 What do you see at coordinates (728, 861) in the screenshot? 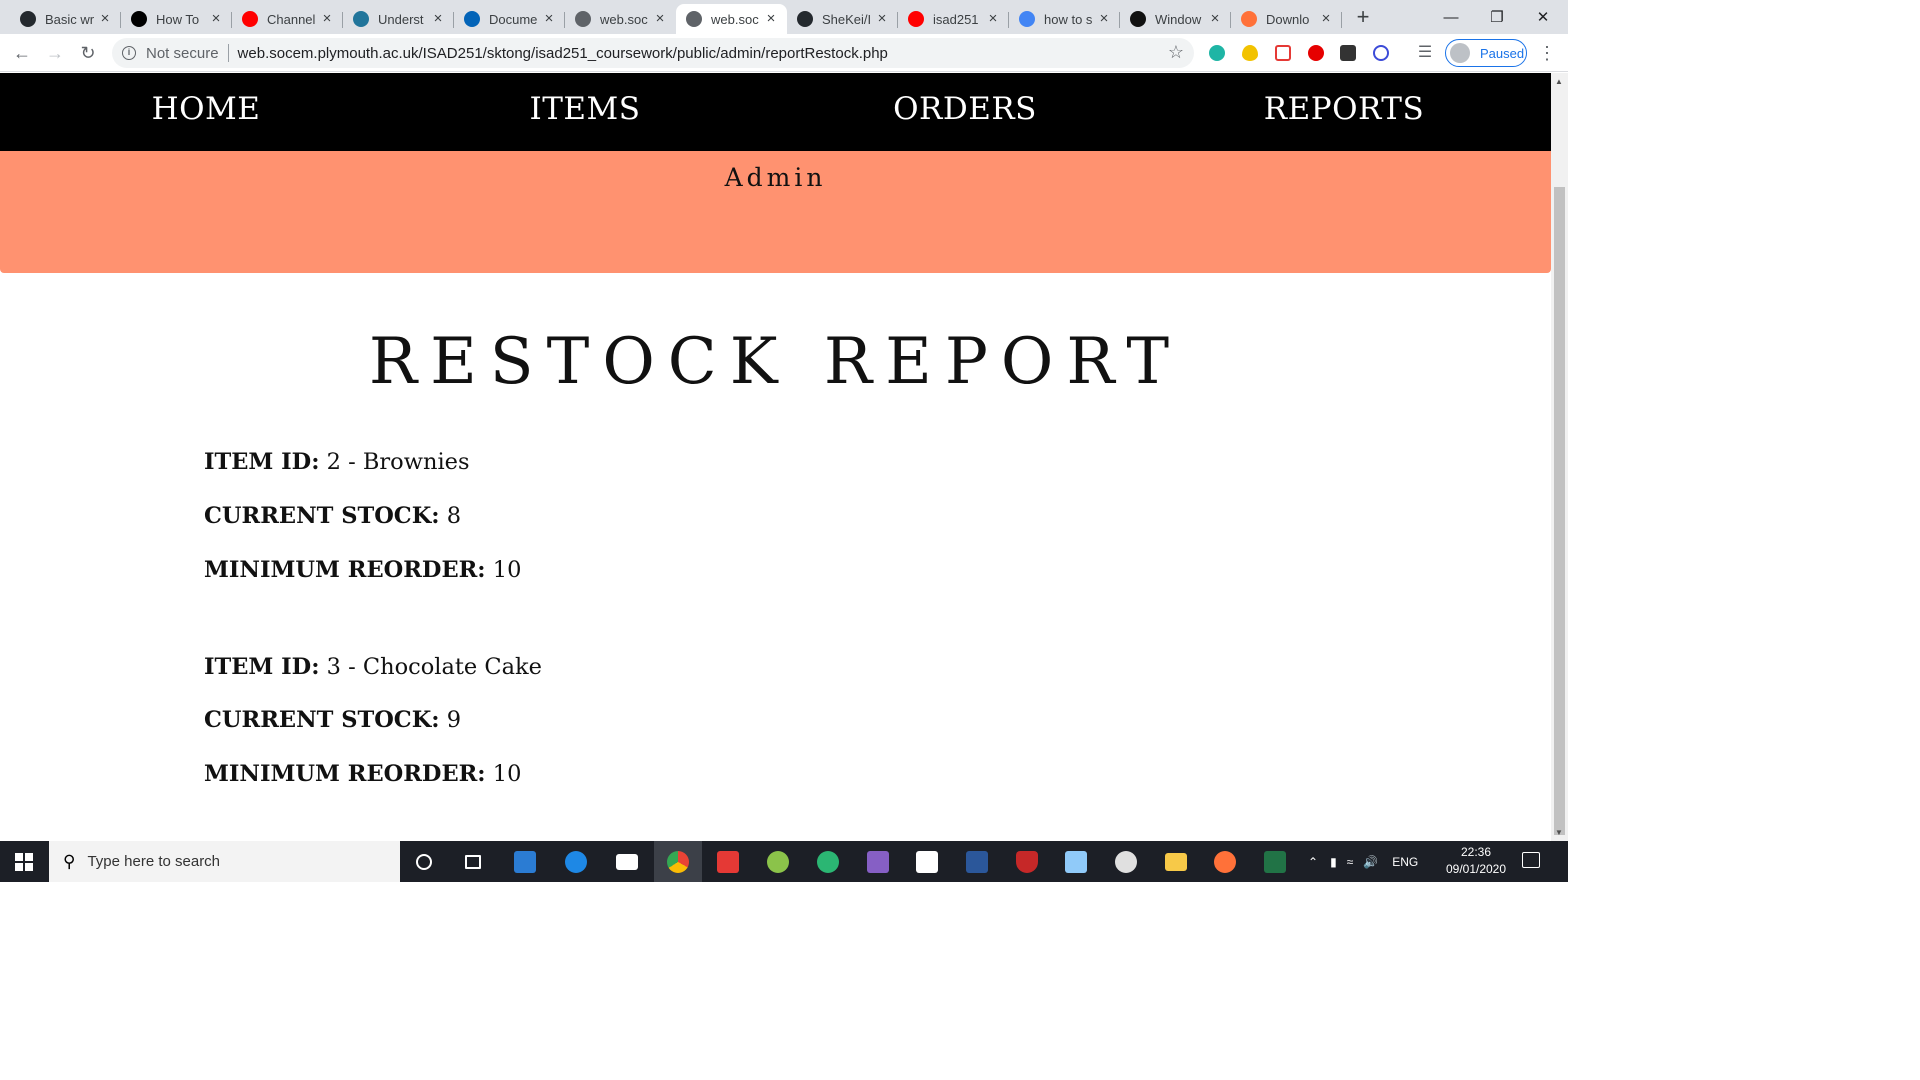
I see `wps-icon` at bounding box center [728, 861].